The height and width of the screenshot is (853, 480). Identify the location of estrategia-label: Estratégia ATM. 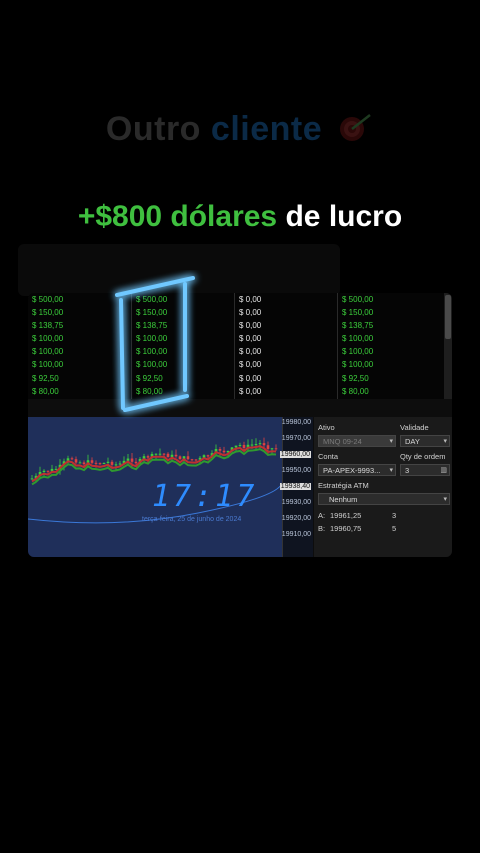
(343, 485).